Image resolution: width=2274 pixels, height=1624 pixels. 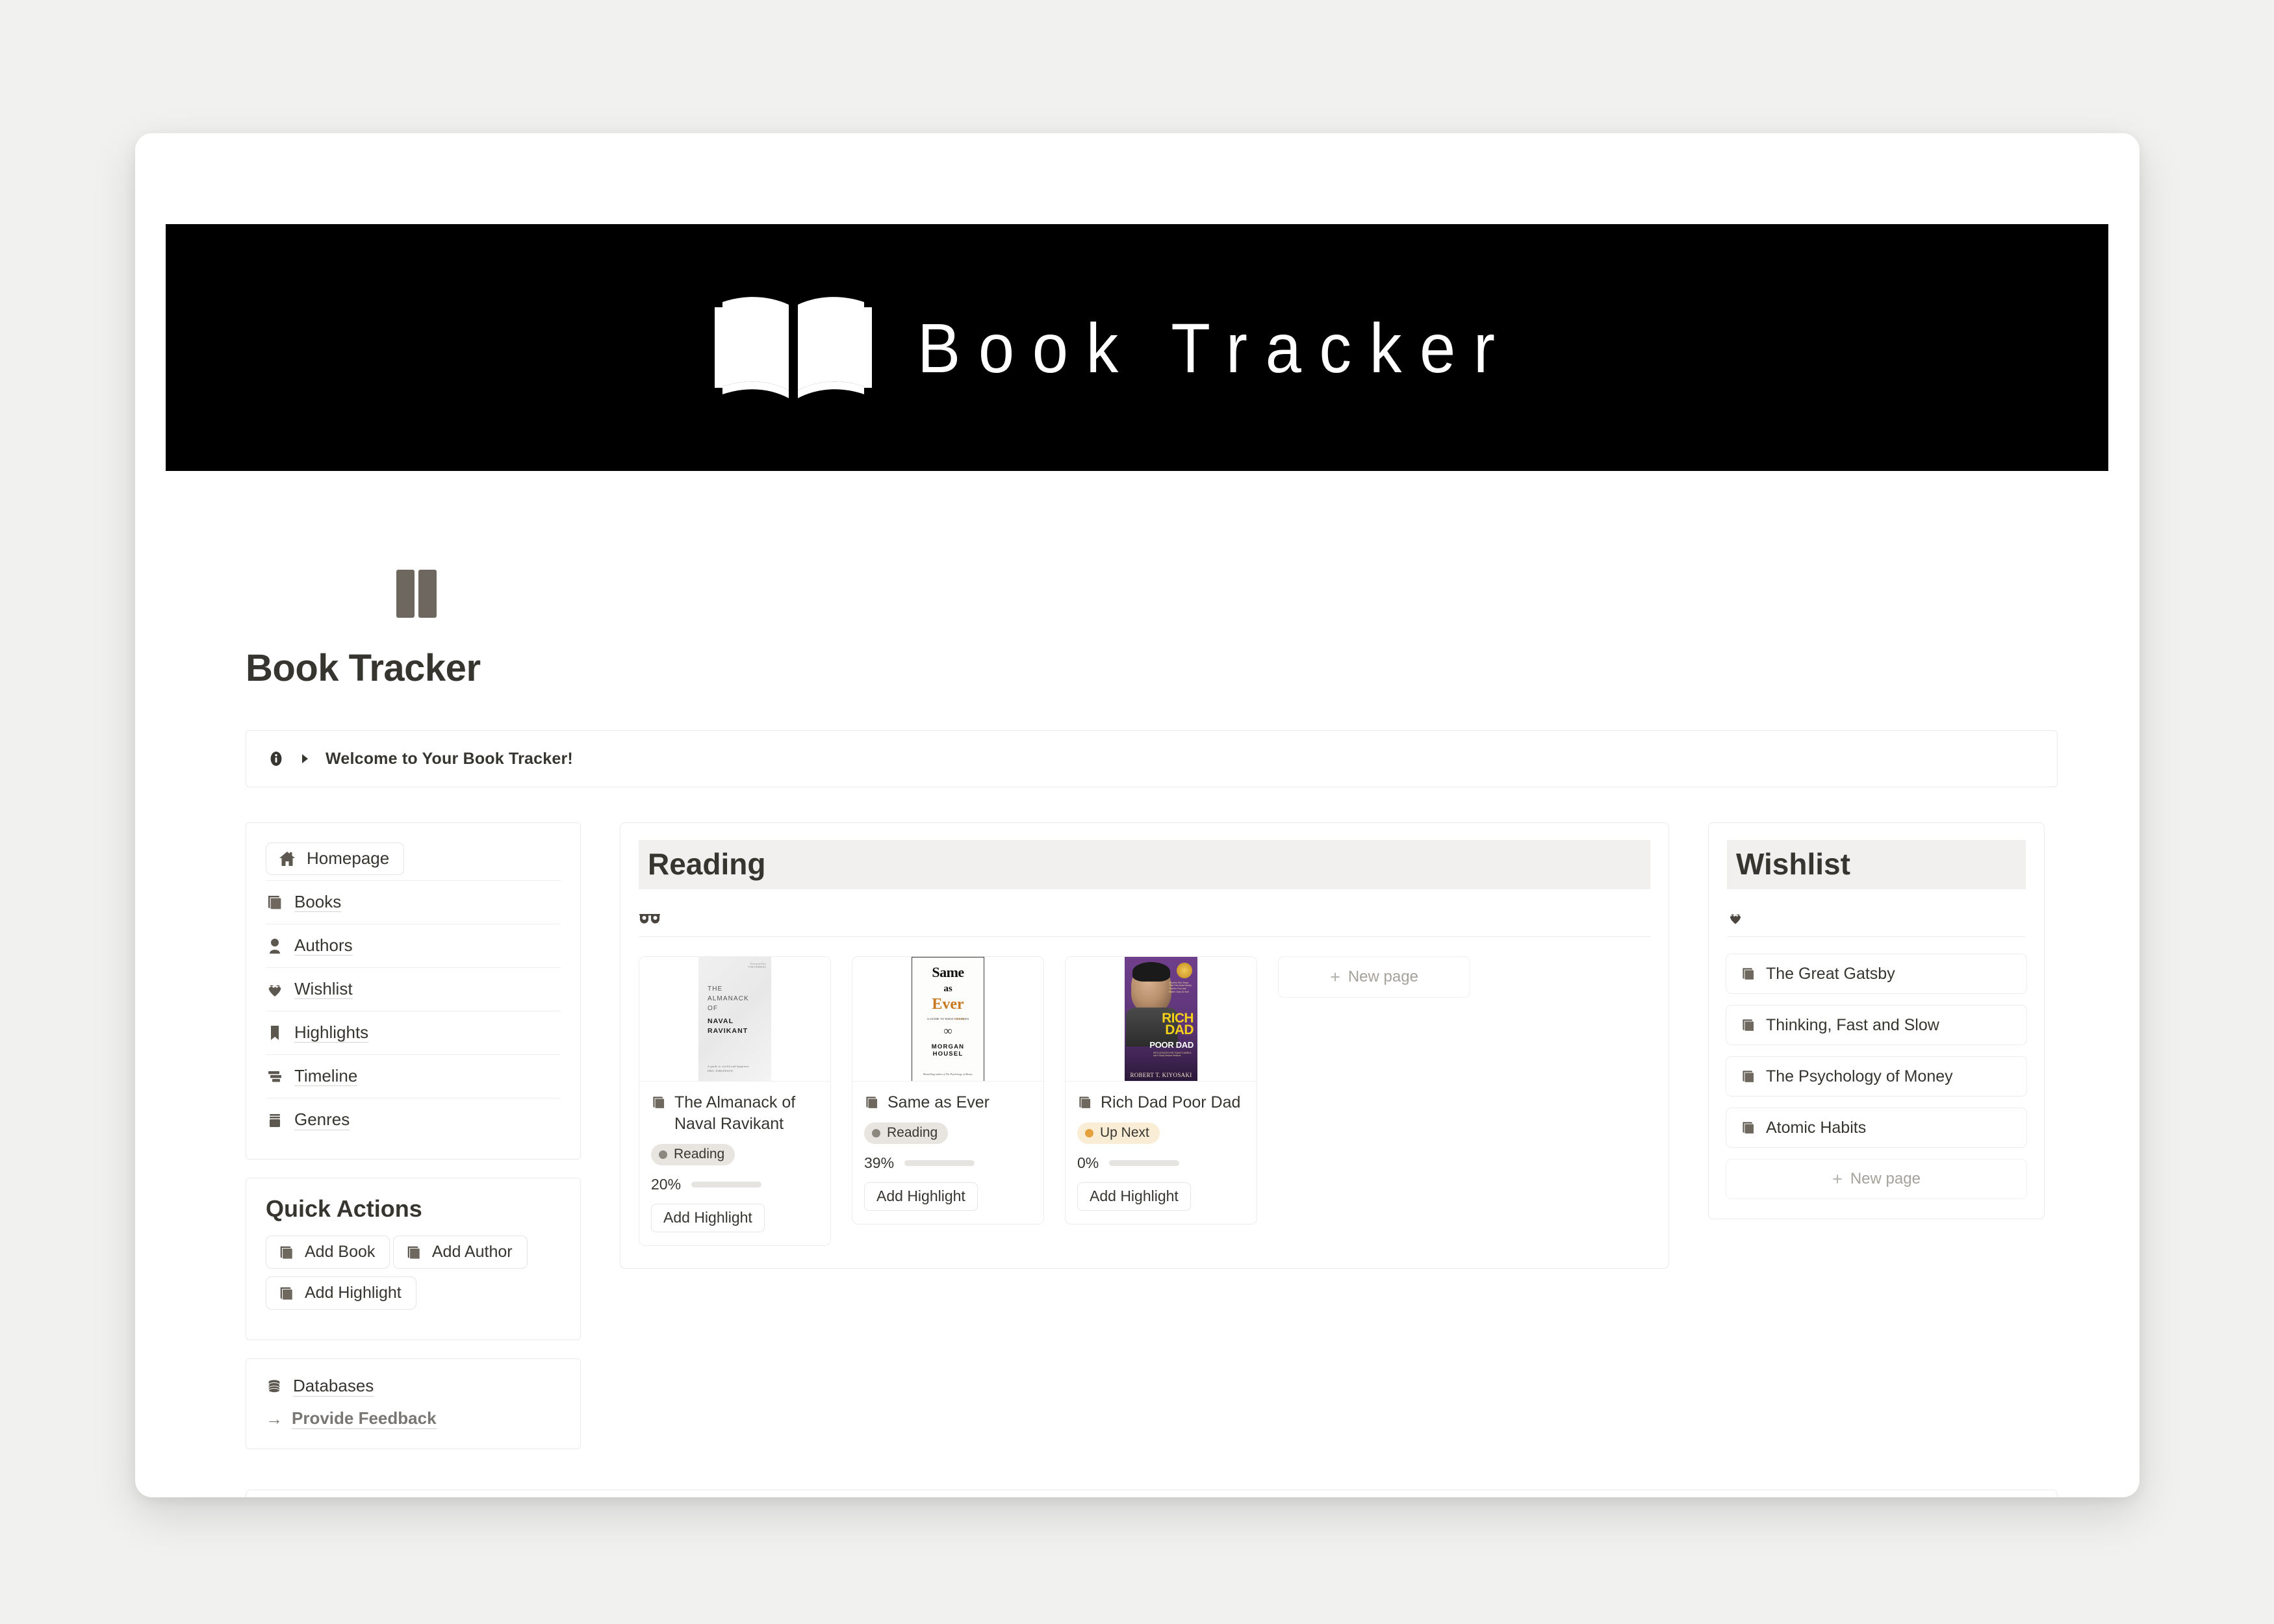 I want to click on welcome-callout: Welcome to Your Book Tracker!, so click(x=1152, y=758).